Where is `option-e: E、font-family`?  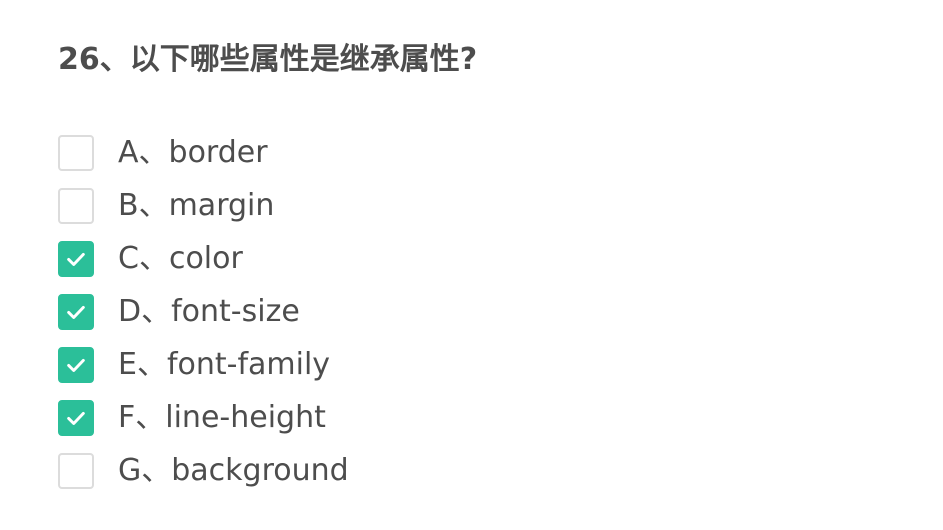 option-e: E、font-family is located at coordinates (203, 364).